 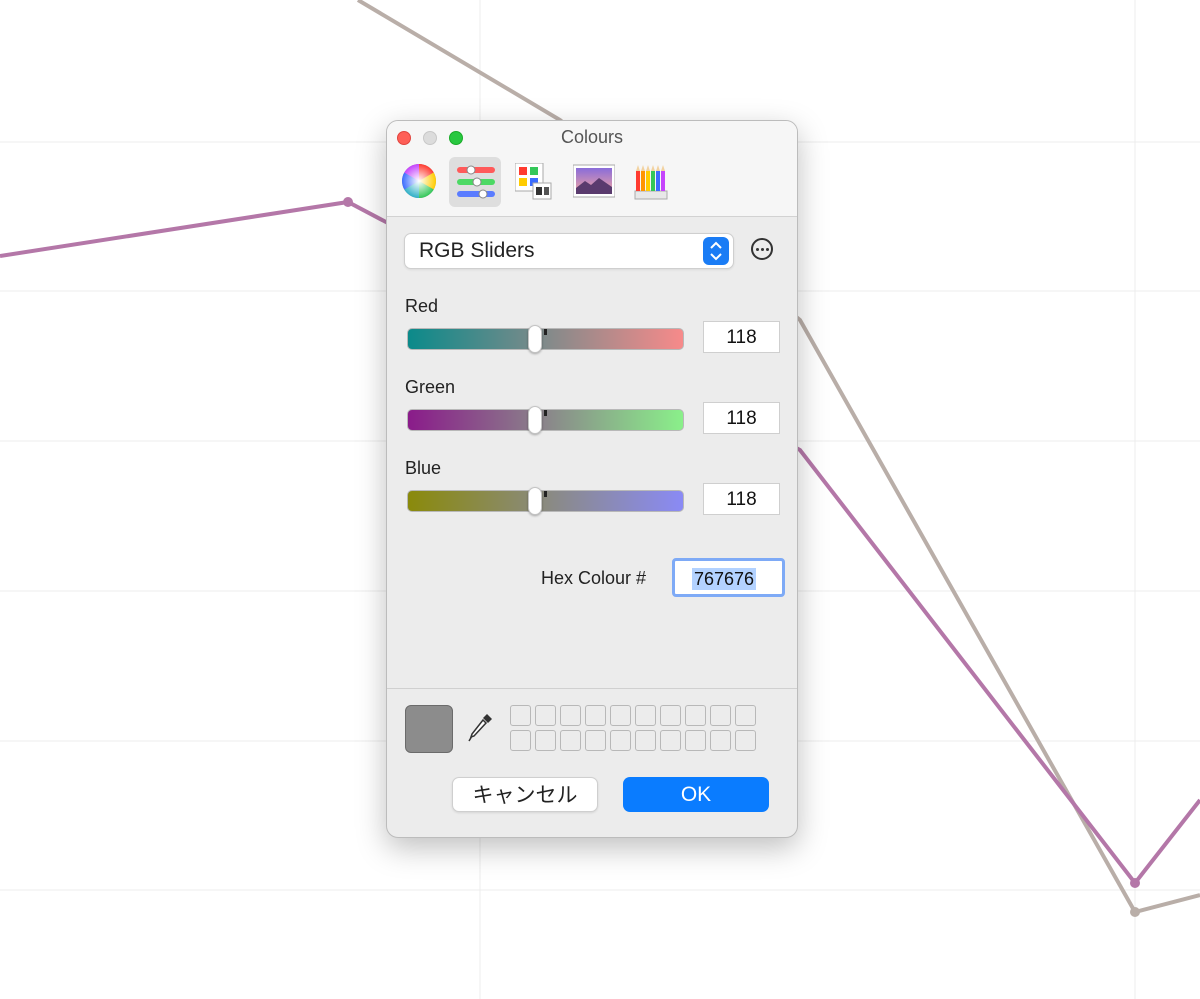 I want to click on mode-popup-button: RGB Sliders, so click(x=569, y=251).